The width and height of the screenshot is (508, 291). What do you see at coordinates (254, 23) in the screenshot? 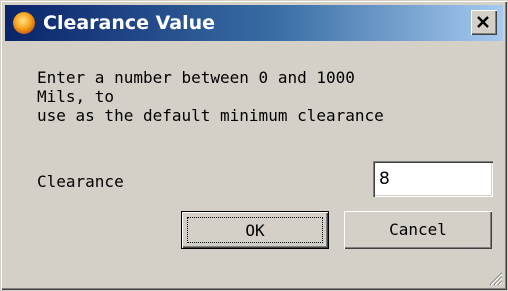
I see `title-bar: Clearance Value` at bounding box center [254, 23].